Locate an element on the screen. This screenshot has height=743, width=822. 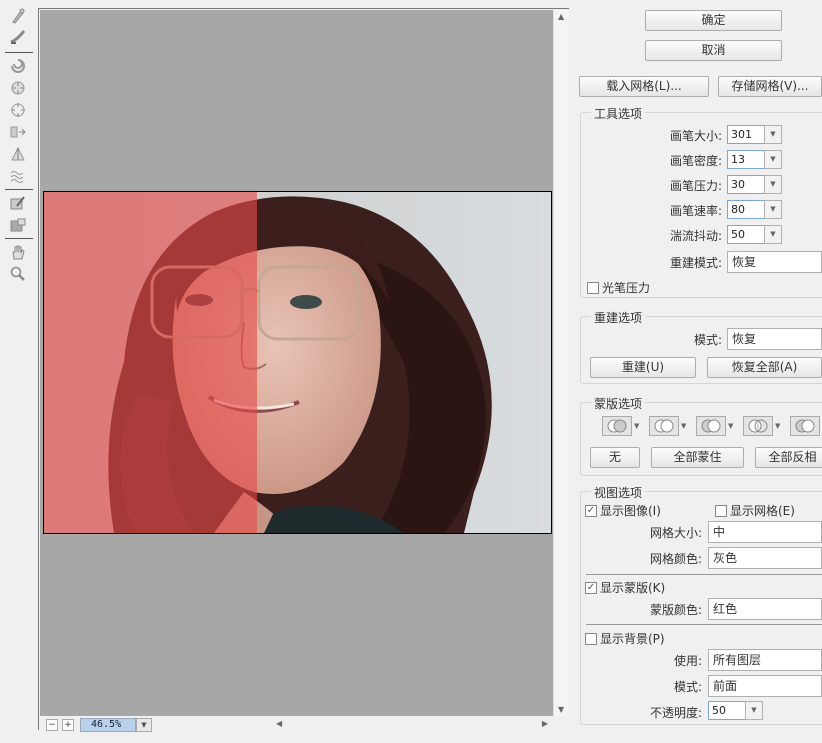
show-image-label: 显示图像(I) is located at coordinates (630, 511).